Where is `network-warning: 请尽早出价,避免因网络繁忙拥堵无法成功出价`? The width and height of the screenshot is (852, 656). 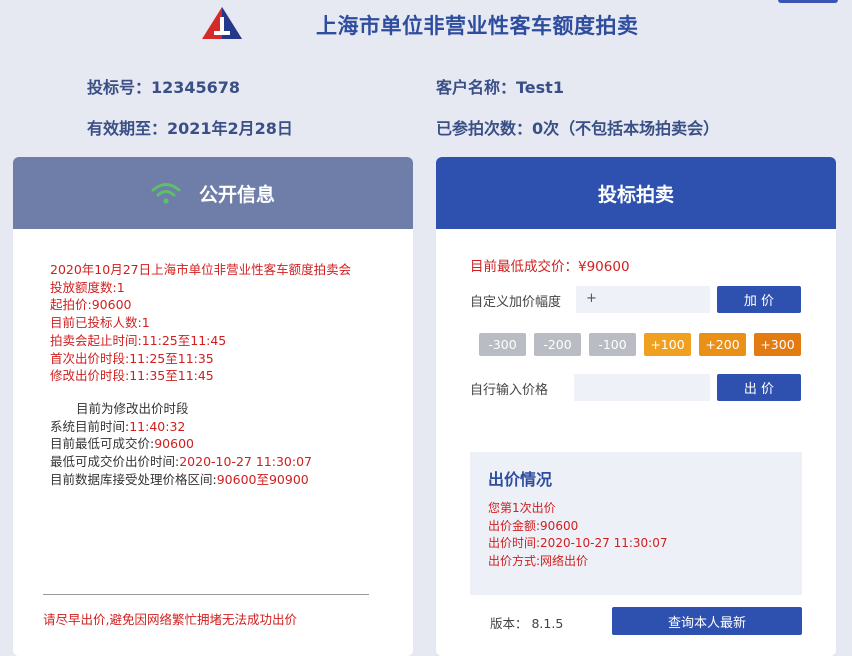 network-warning: 请尽早出价,避免因网络繁忙拥堵无法成功出价 is located at coordinates (170, 619).